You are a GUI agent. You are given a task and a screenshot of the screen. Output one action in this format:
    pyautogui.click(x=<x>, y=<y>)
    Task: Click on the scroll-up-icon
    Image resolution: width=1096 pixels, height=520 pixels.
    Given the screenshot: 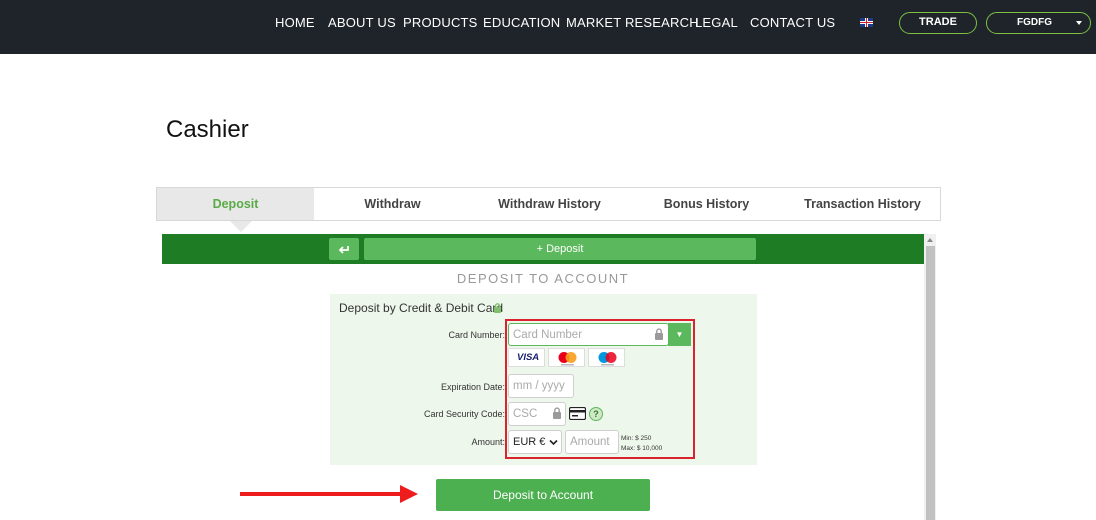 What is the action you would take?
    pyautogui.click(x=930, y=240)
    